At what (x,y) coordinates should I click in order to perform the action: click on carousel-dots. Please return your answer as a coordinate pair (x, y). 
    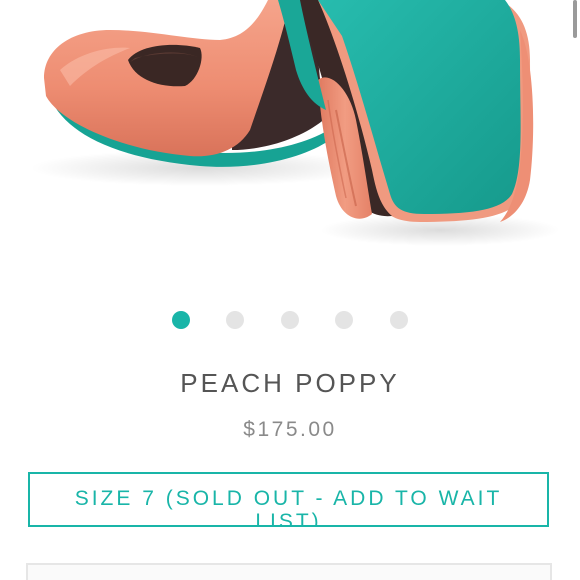
    Looking at the image, I should click on (290, 321).